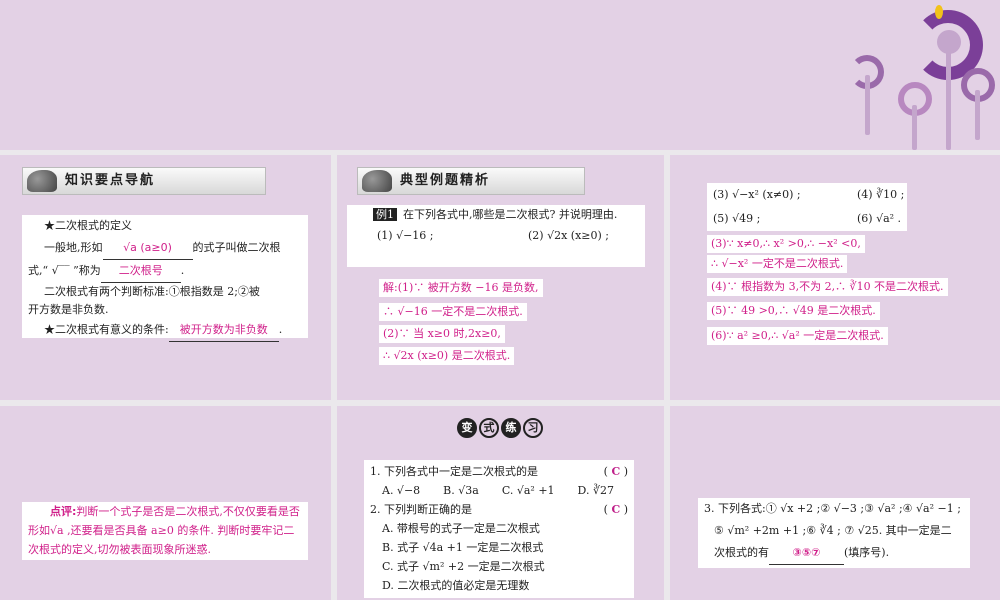 Image resolution: width=1000 pixels, height=600 pixels. I want to click on solution-line: ∴ √−16 一定不是二次根式., so click(453, 312).